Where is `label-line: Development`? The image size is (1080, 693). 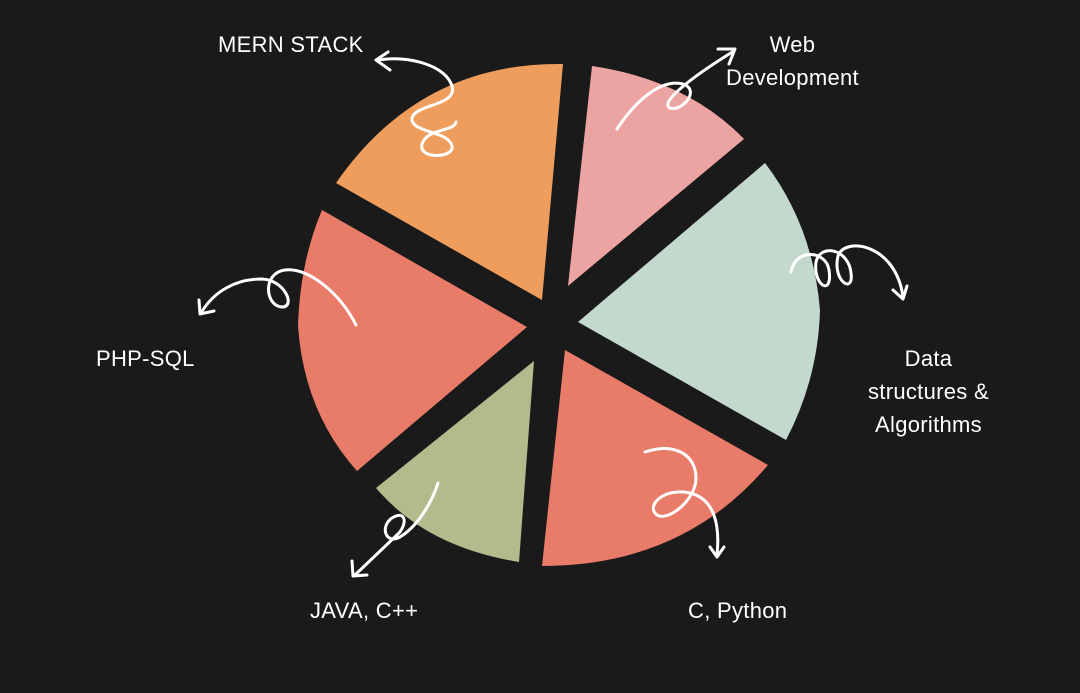 label-line: Development is located at coordinates (792, 77).